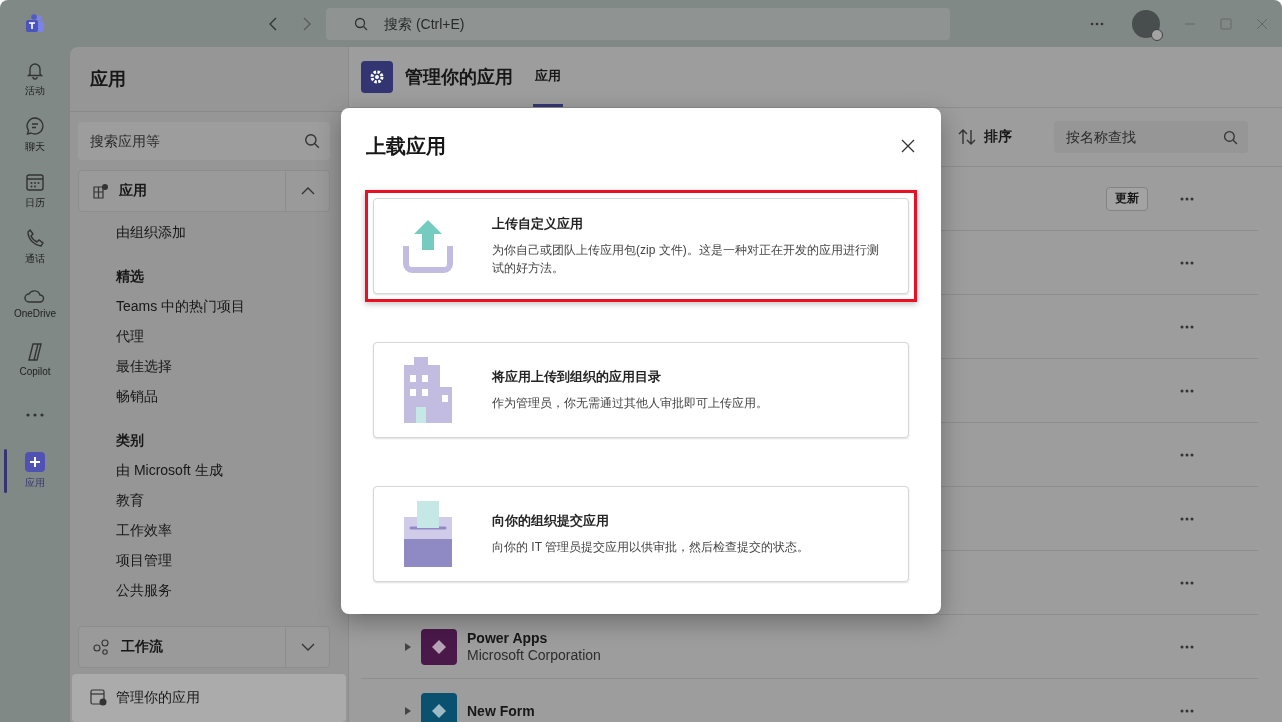 Image resolution: width=1282 pixels, height=722 pixels. I want to click on app-publisher: Microsoft Corporation, so click(534, 655).